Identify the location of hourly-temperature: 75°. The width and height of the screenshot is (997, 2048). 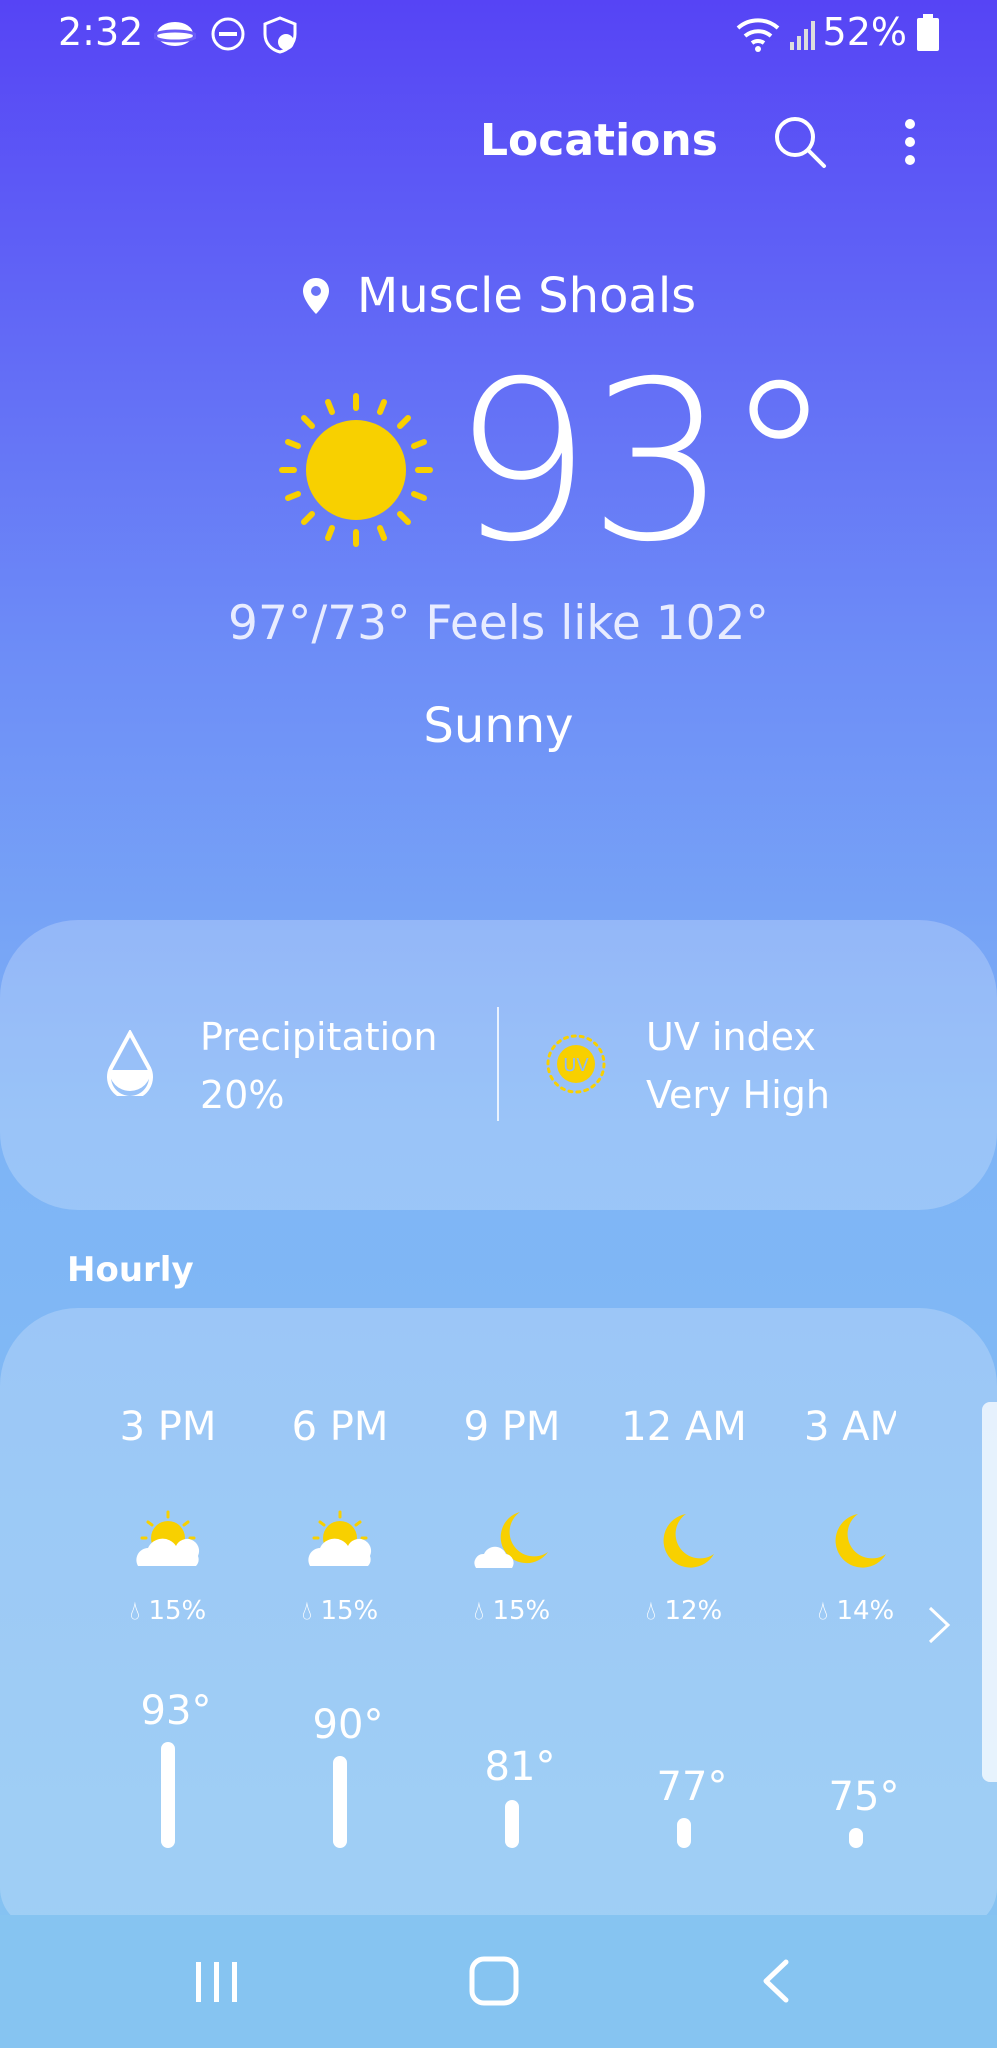
(864, 1797).